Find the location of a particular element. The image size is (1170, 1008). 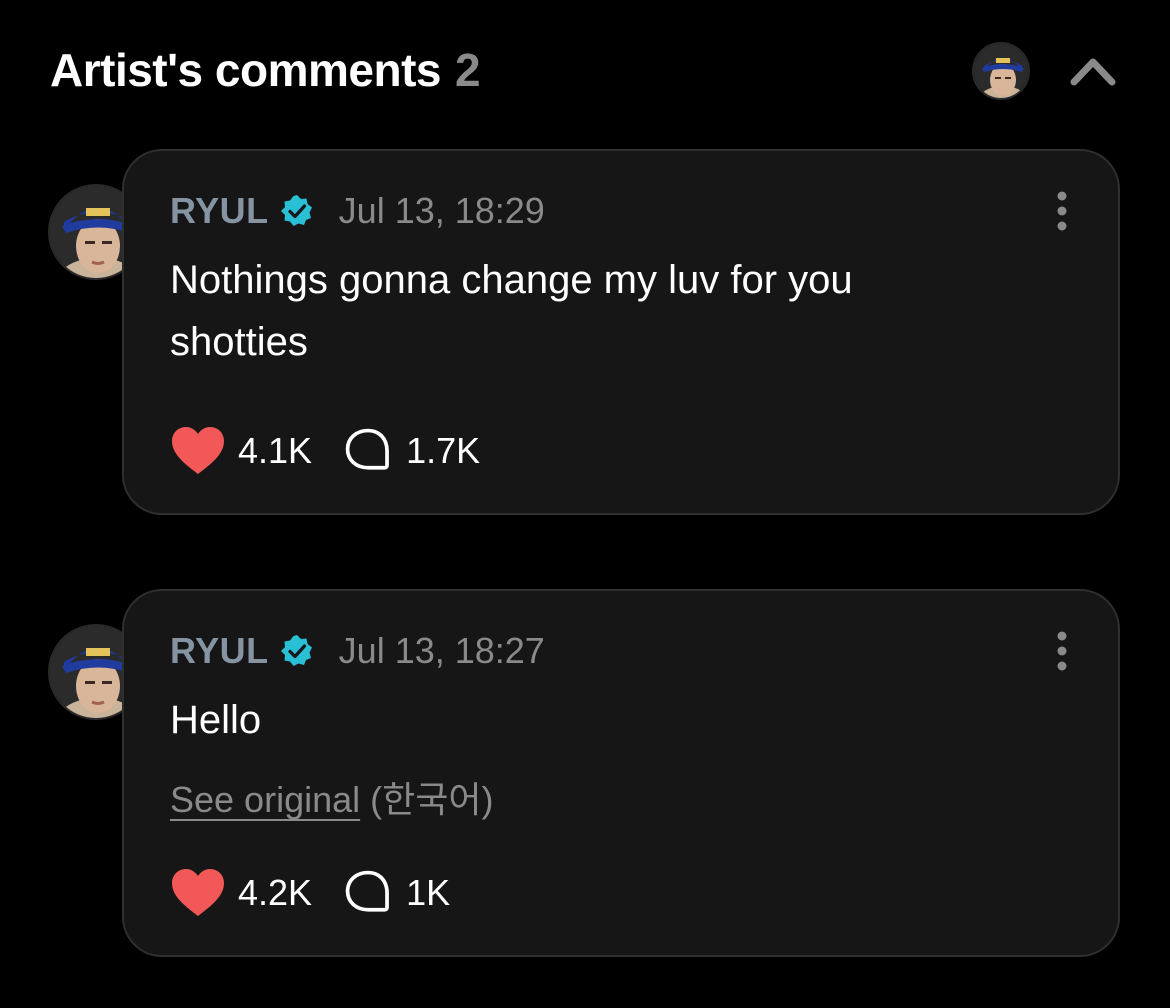

section-title: Artist's comments 2 is located at coordinates (265, 70).